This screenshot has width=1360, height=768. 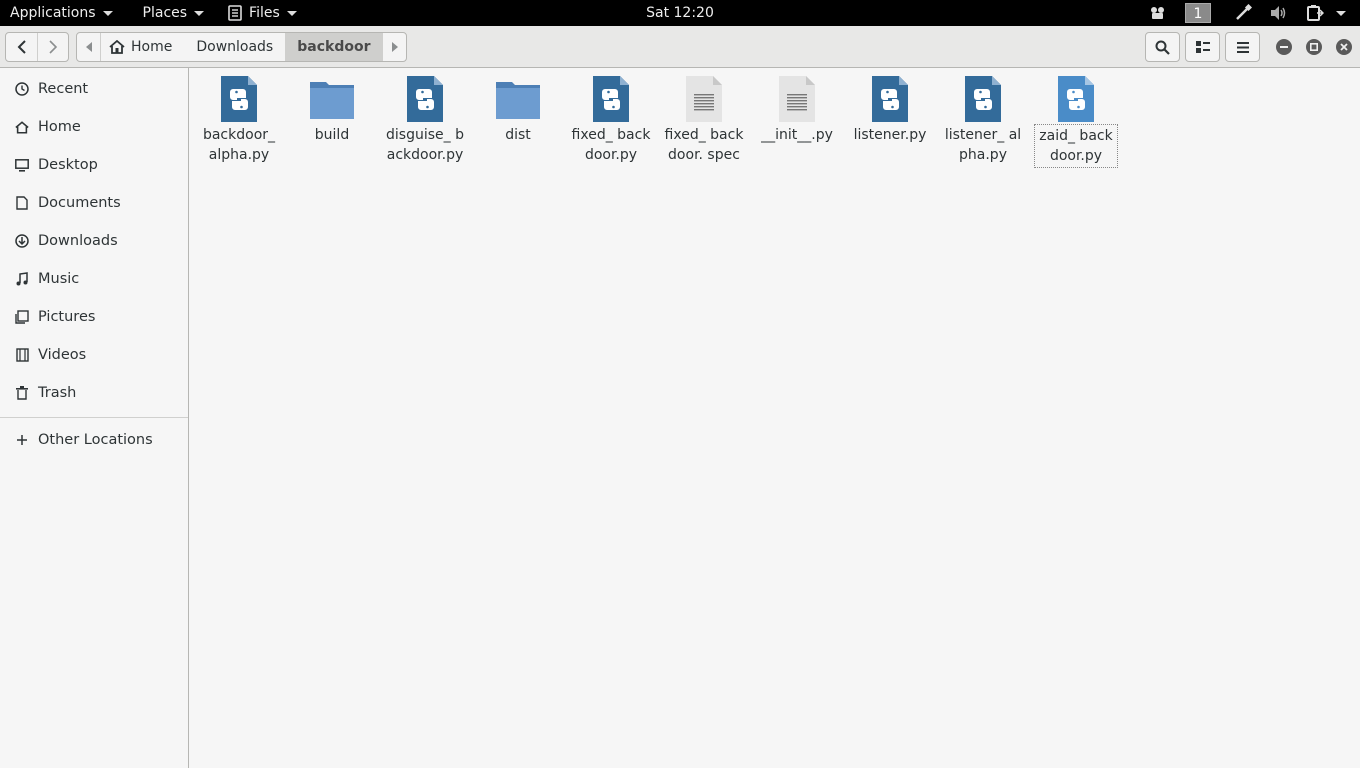 I want to click on files-app-menu: Files, so click(x=262, y=13).